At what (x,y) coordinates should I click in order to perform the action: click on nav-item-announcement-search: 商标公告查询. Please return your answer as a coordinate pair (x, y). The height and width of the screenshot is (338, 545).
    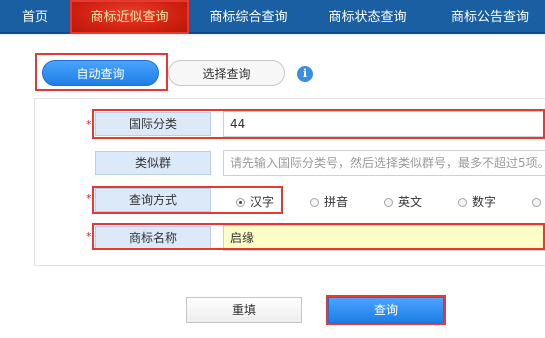
    Looking at the image, I should click on (486, 17).